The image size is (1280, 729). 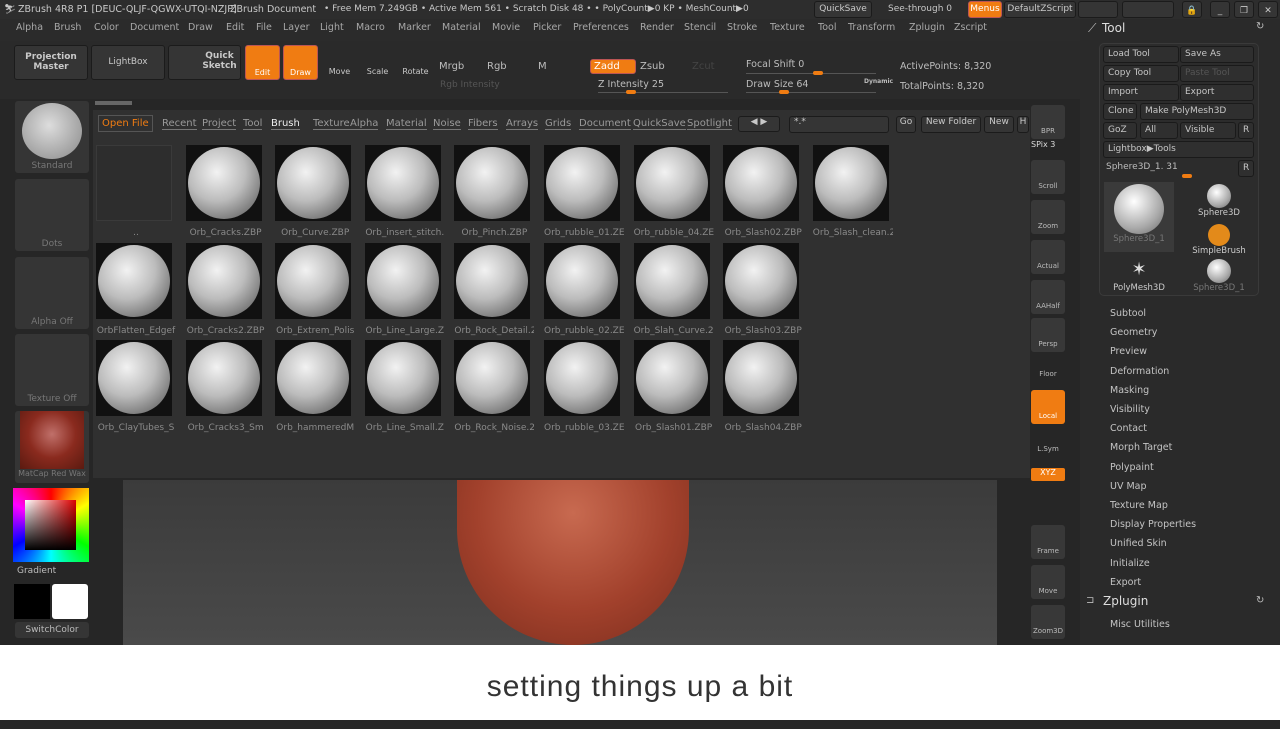 I want to click on red-wax-sphere-model, so click(x=573, y=562).